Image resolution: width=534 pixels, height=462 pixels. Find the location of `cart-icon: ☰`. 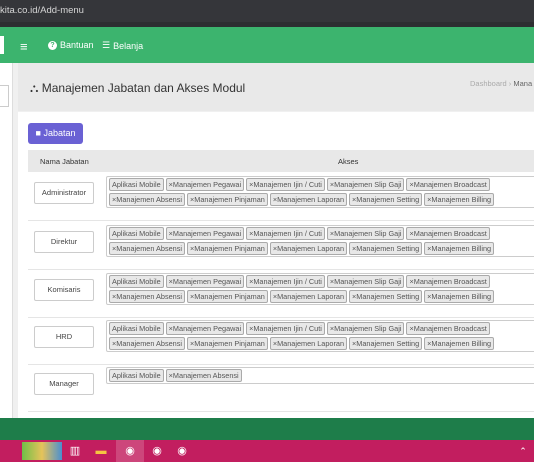

cart-icon: ☰ is located at coordinates (106, 45).